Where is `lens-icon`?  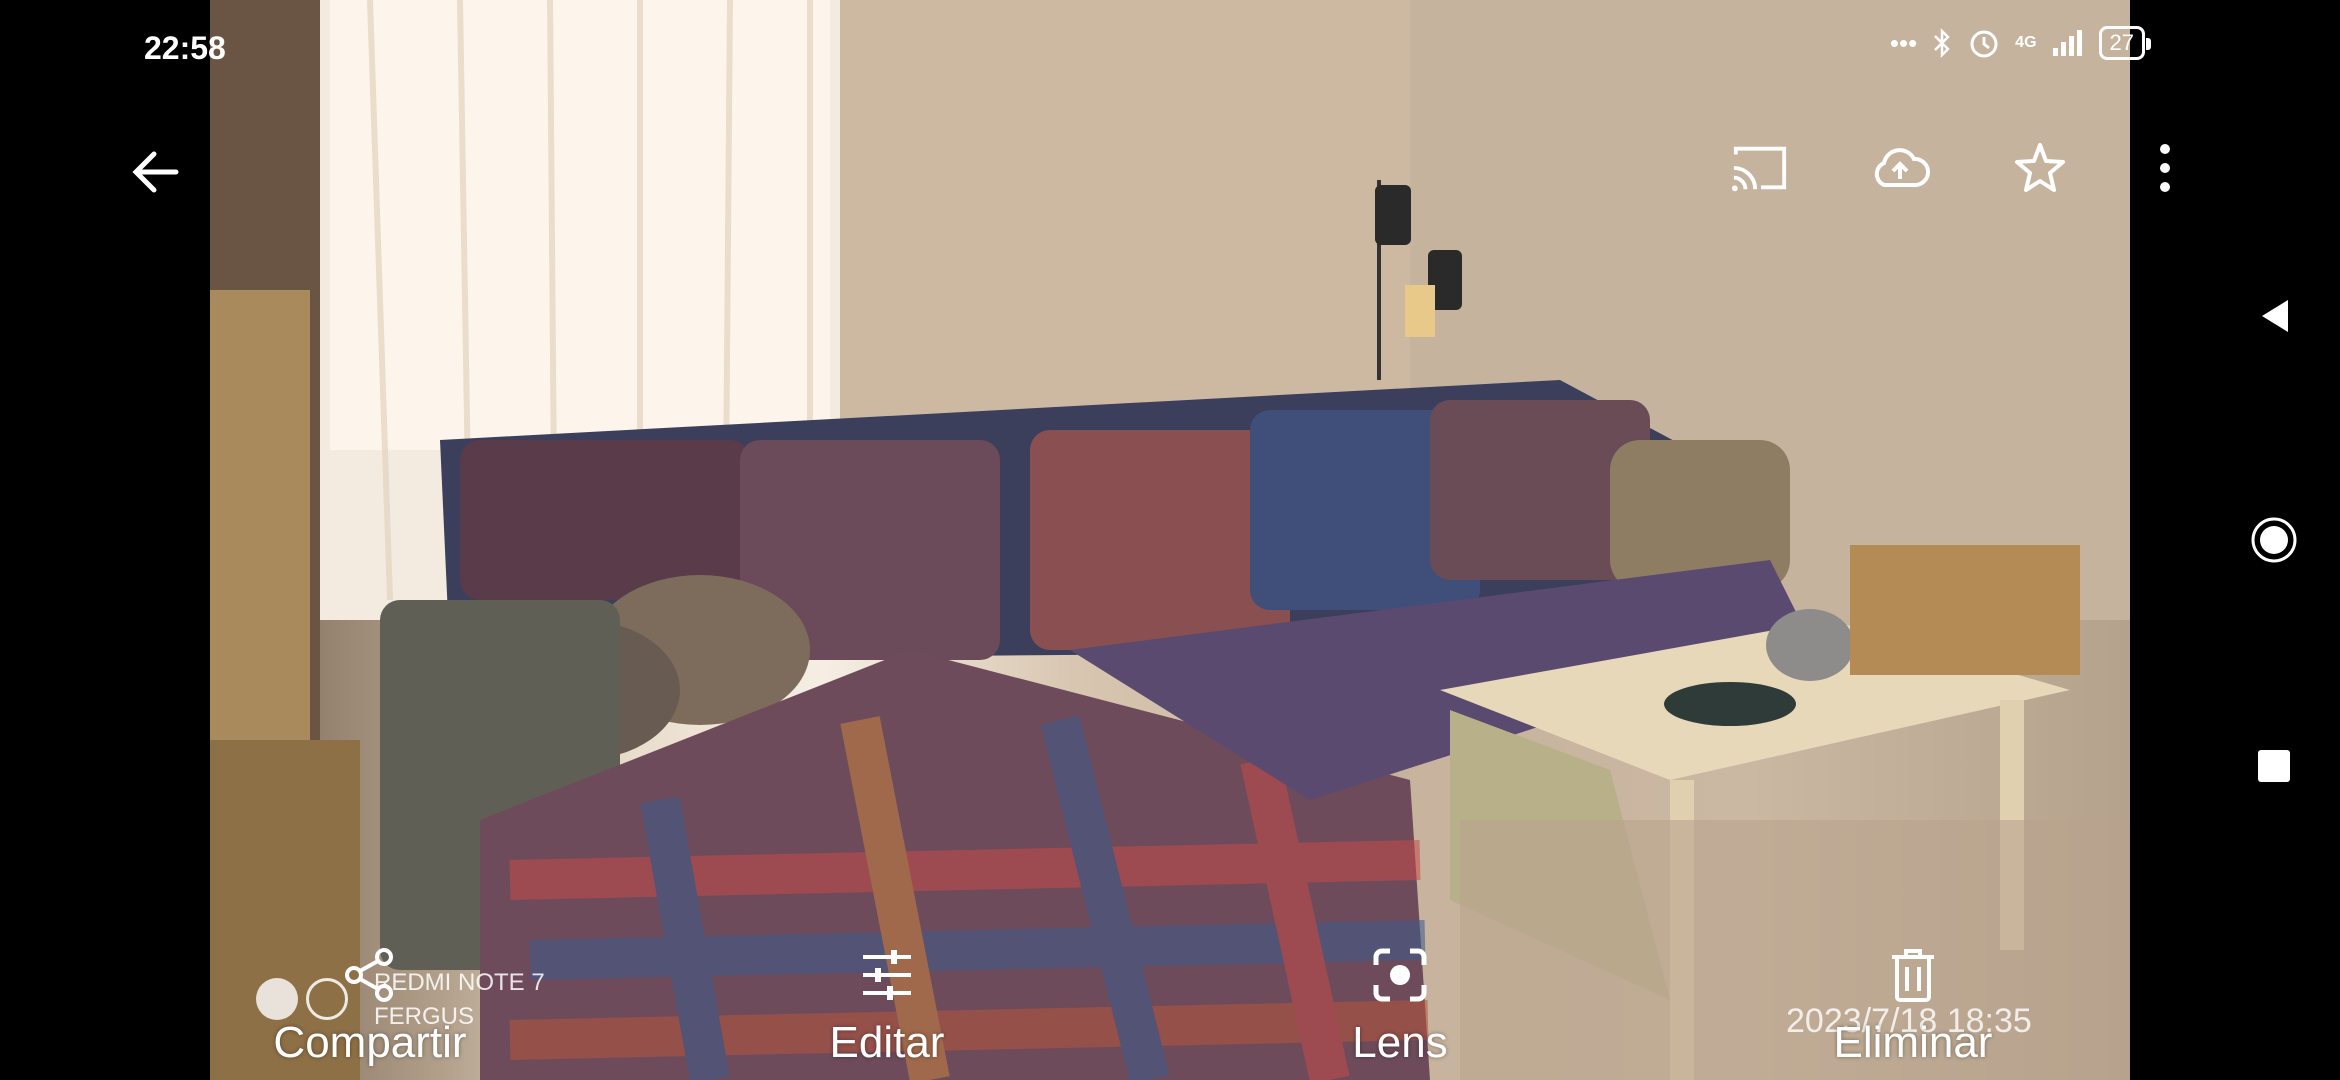
lens-icon is located at coordinates (1400, 975).